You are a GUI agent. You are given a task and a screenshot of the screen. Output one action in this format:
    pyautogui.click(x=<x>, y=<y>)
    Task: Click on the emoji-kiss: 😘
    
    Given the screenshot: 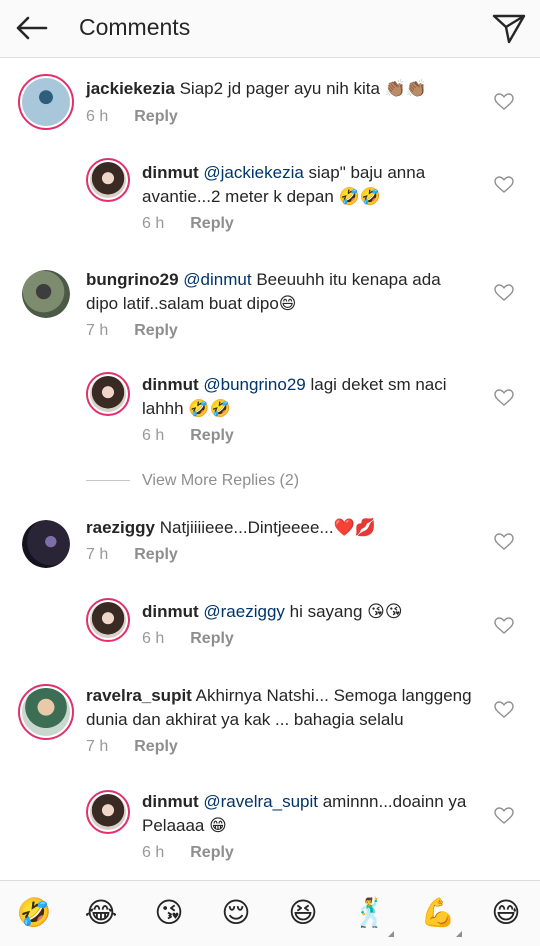 What is the action you would take?
    pyautogui.click(x=169, y=913)
    